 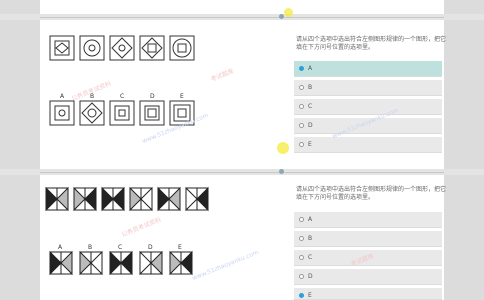 What do you see at coordinates (122, 48) in the screenshot?
I see `question-1-sequence-figure` at bounding box center [122, 48].